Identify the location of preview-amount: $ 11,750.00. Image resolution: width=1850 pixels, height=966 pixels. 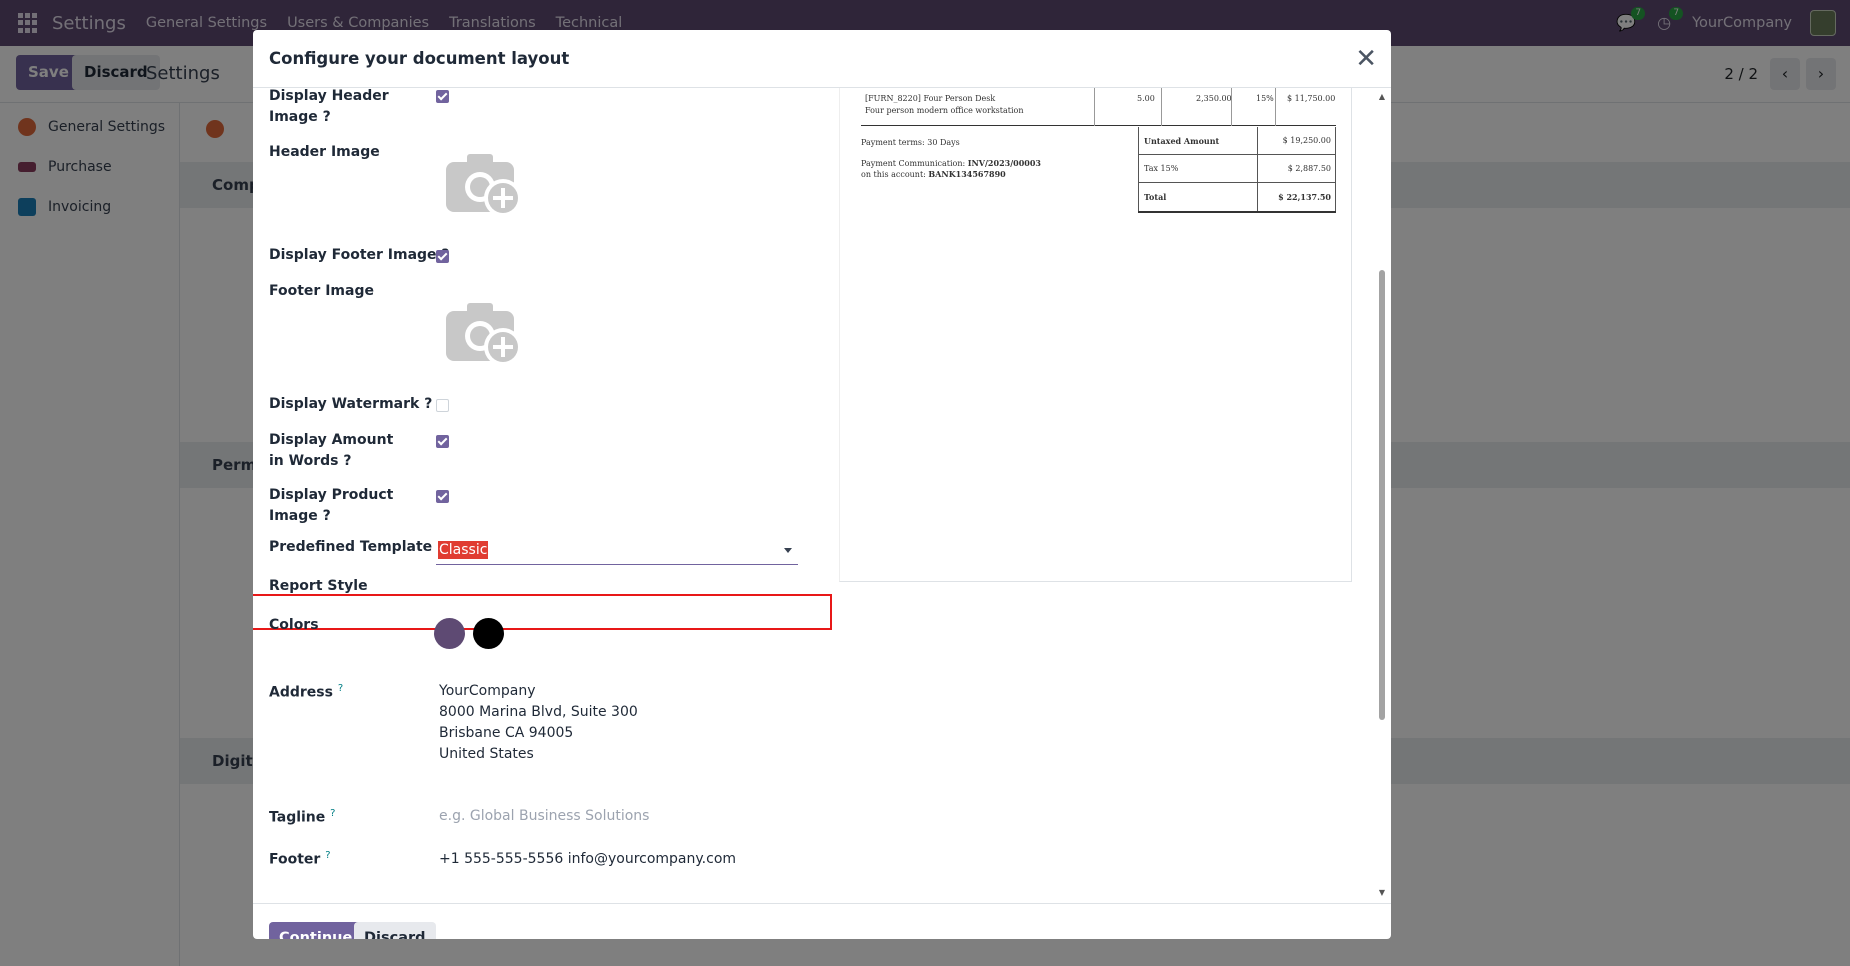
(1311, 98).